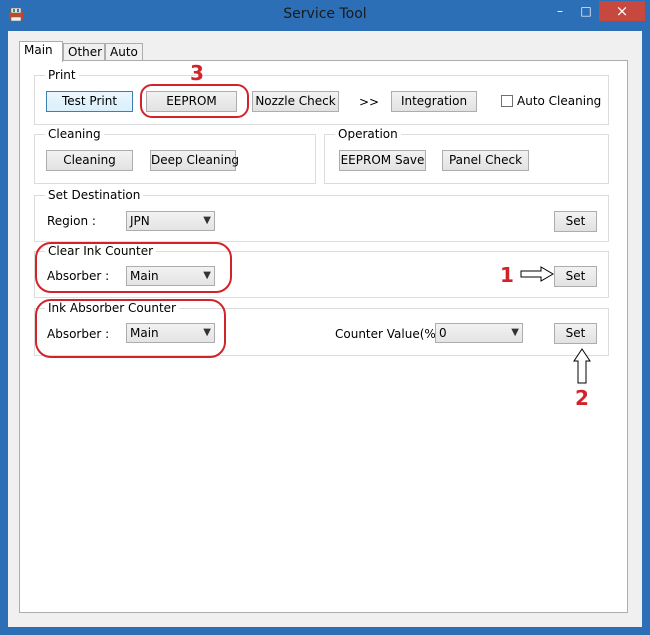 Image resolution: width=650 pixels, height=635 pixels. Describe the element at coordinates (485, 160) in the screenshot. I see `panel-check-button: Panel Check` at that location.